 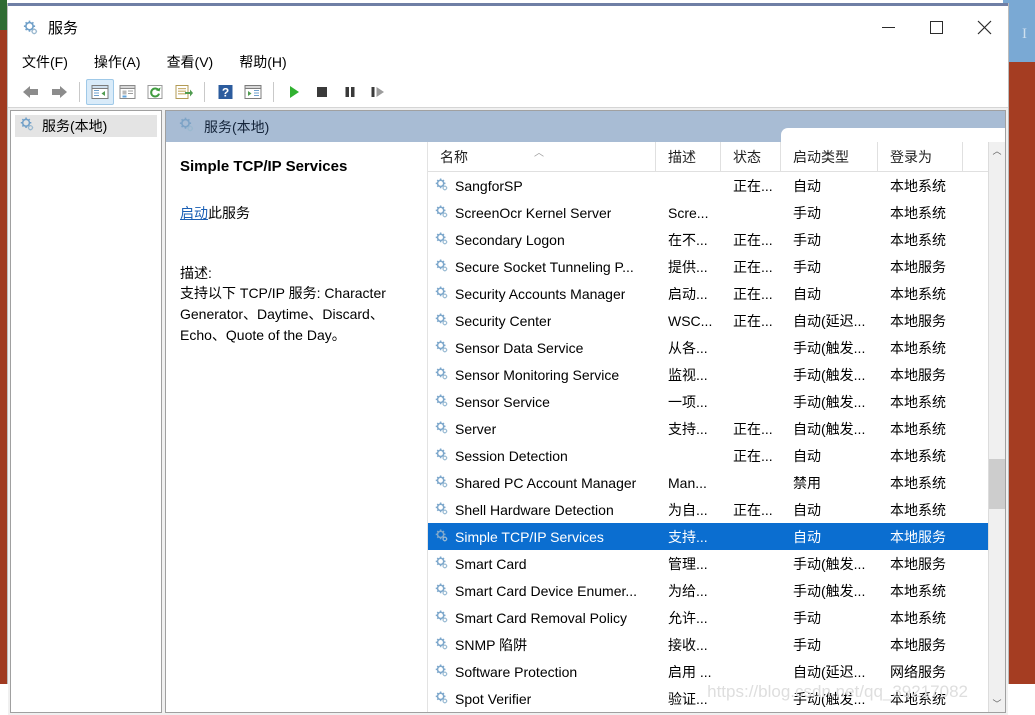 I want to click on show-action-pane-icon, so click(x=253, y=92).